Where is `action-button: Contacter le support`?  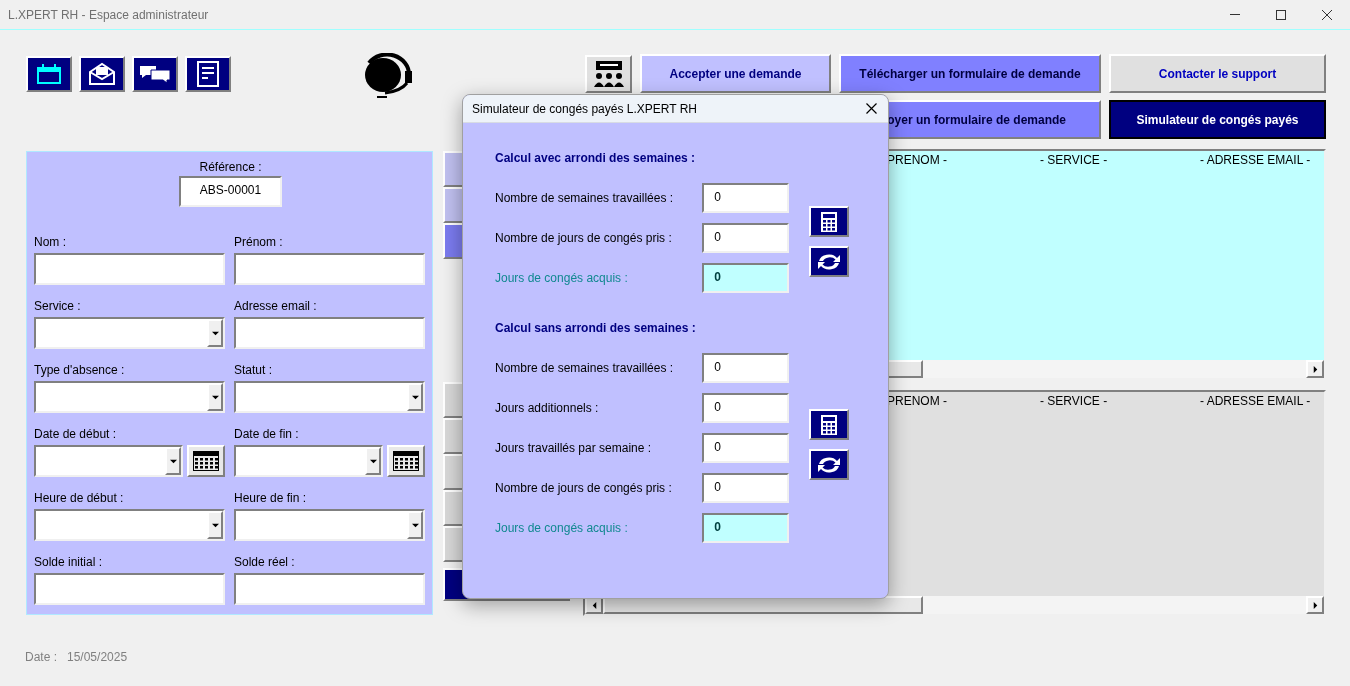
action-button: Contacter le support is located at coordinates (1217, 73).